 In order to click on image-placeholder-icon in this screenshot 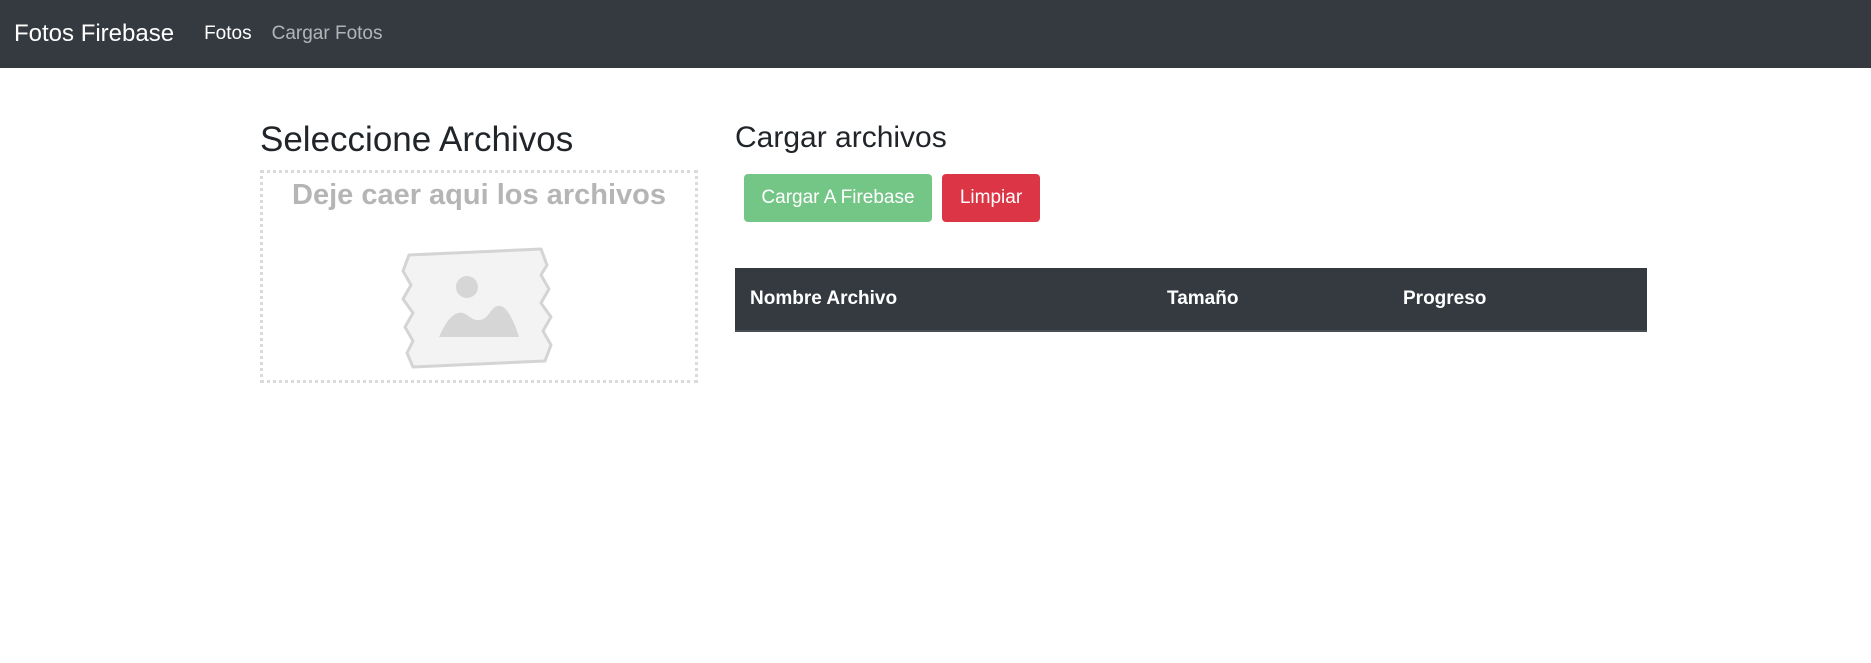, I will do `click(477, 308)`.